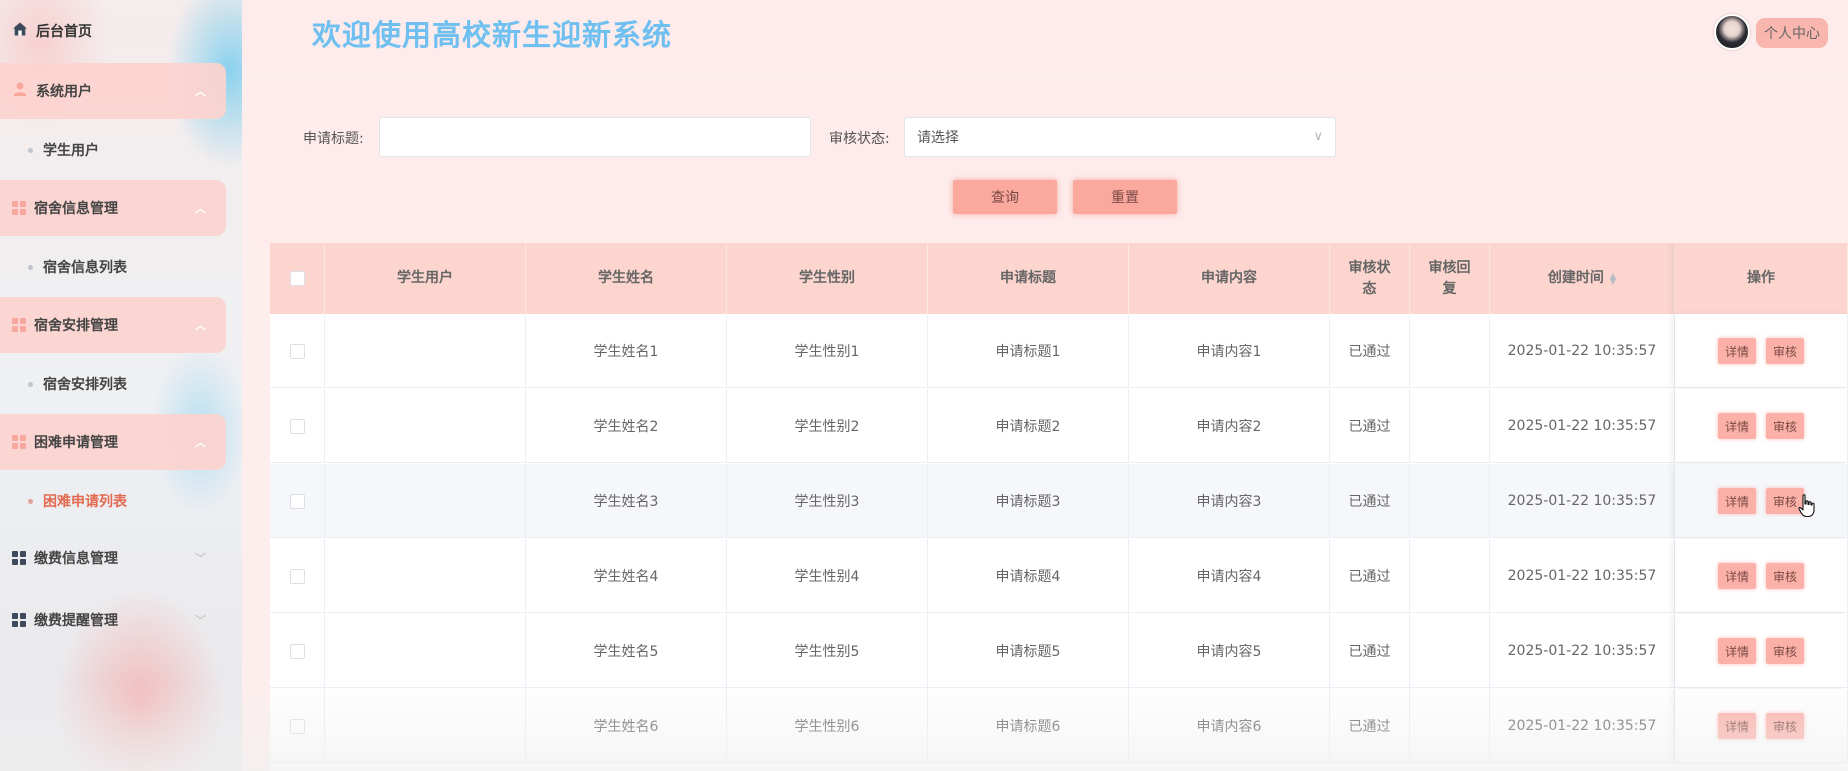 This screenshot has height=771, width=1848. Describe the element at coordinates (113, 384) in the screenshot. I see `nav-sub-dorm-arrange-list: 宿舍安排列表` at that location.